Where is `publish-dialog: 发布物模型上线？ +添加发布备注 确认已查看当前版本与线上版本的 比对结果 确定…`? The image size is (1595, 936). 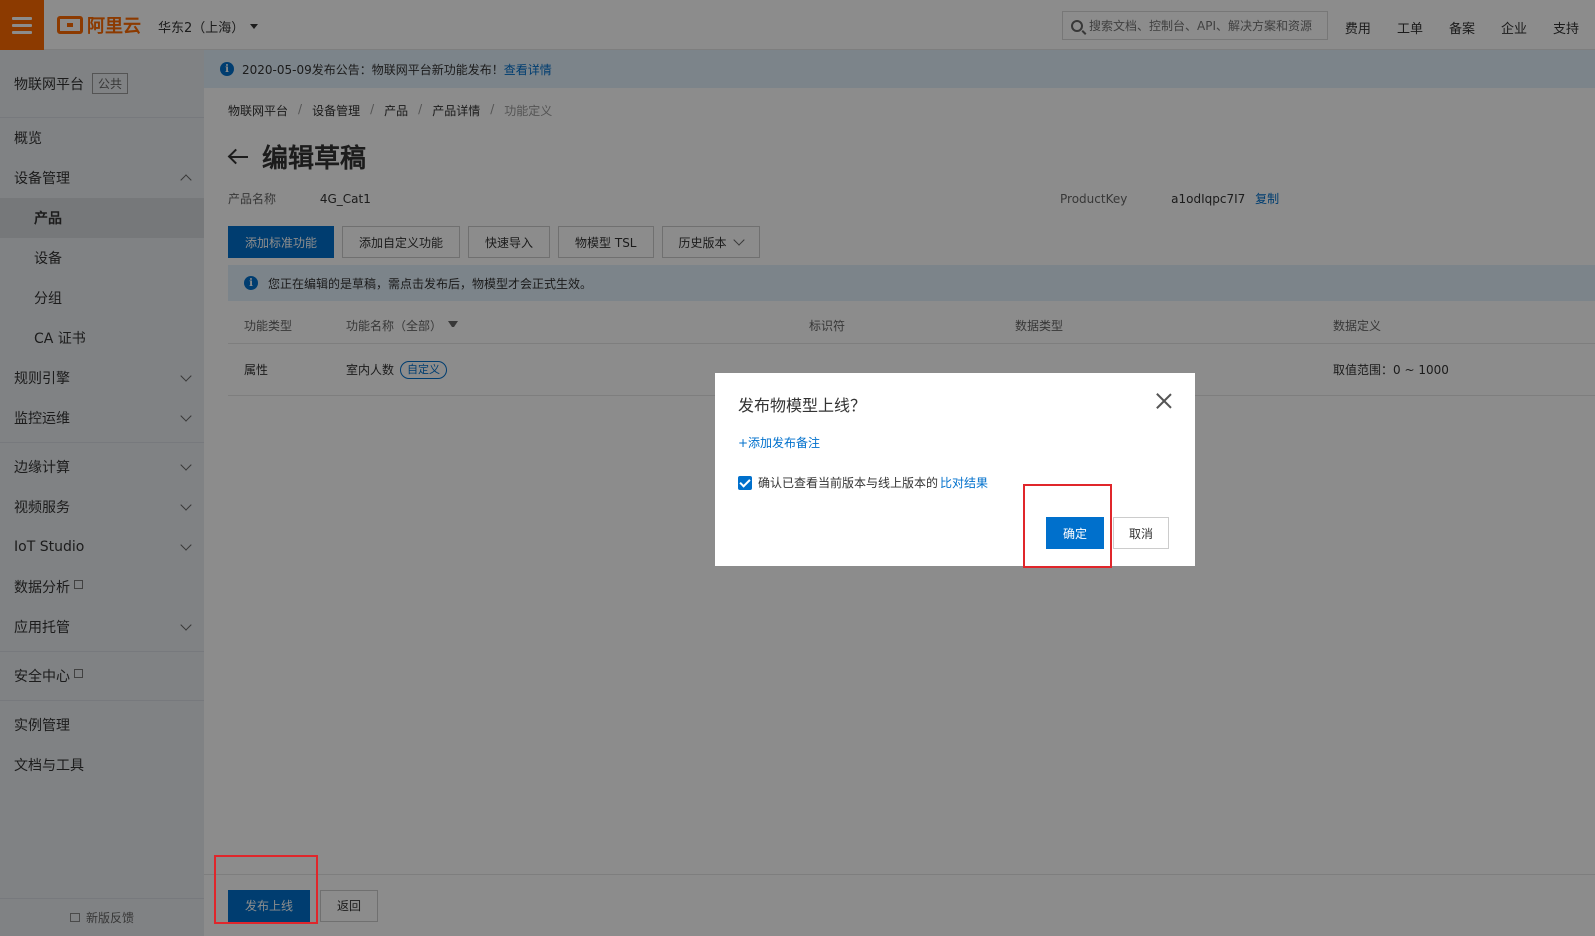
publish-dialog: 发布物模型上线？ +添加发布备注 确认已查看当前版本与线上版本的 比对结果 确定… is located at coordinates (955, 469).